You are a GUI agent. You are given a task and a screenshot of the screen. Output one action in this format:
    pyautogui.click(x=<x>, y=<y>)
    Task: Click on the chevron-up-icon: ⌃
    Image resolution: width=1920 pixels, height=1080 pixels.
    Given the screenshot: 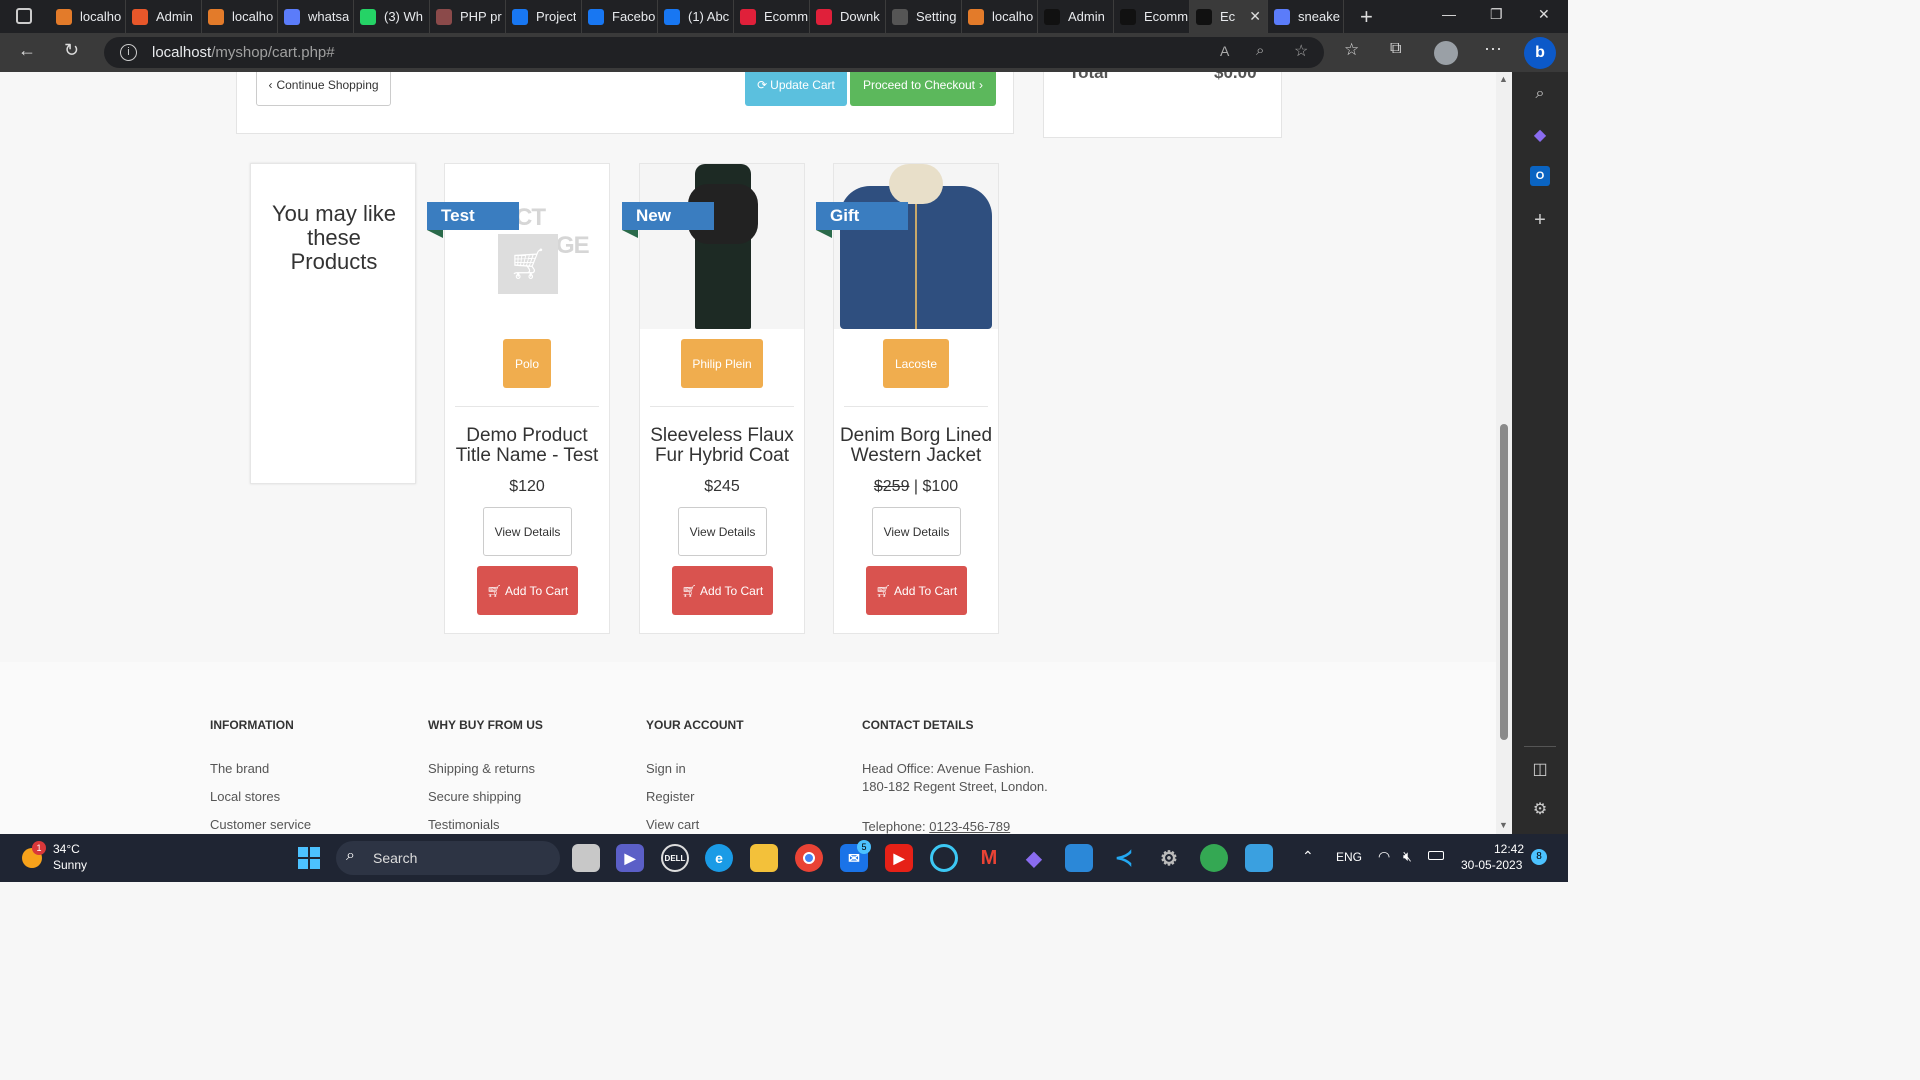 What is the action you would take?
    pyautogui.click(x=1308, y=856)
    